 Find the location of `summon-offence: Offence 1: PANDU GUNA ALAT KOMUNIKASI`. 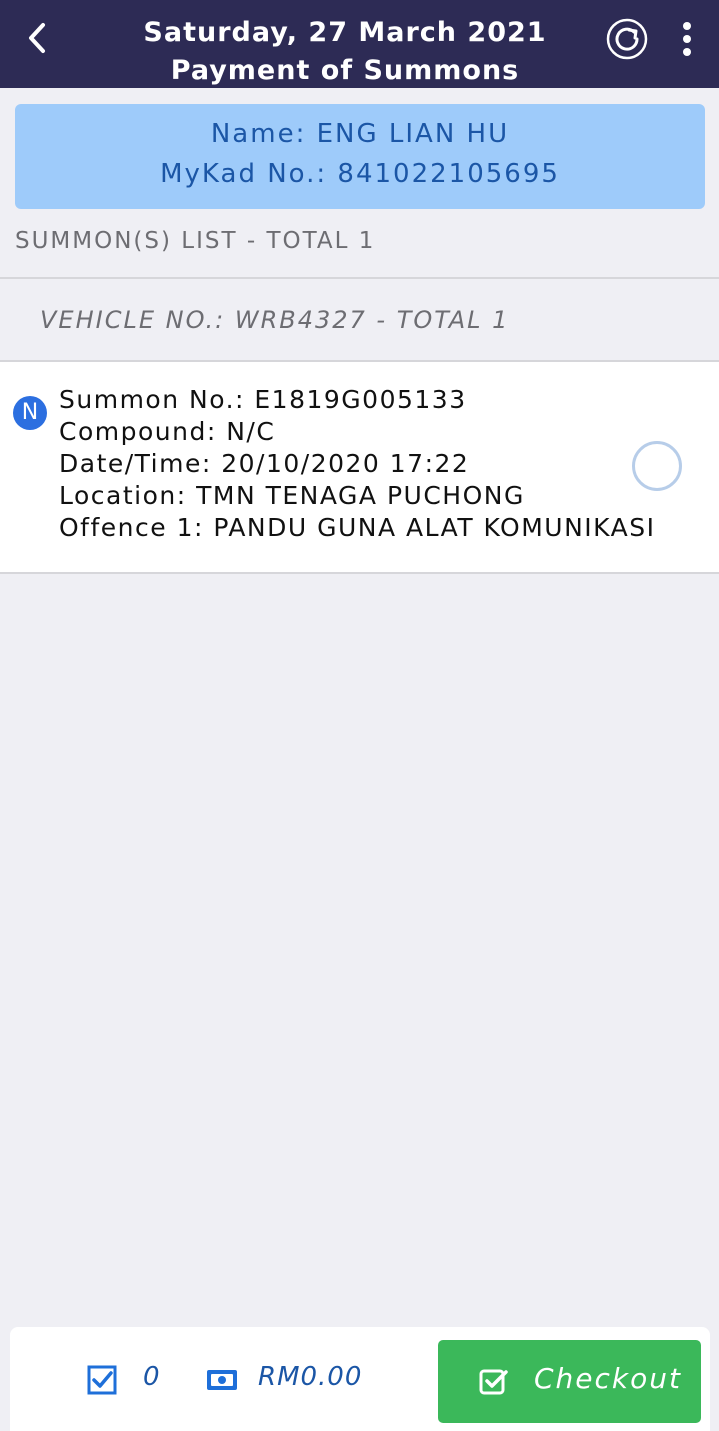

summon-offence: Offence 1: PANDU GUNA ALAT KOMUNIKASI is located at coordinates (357, 527).